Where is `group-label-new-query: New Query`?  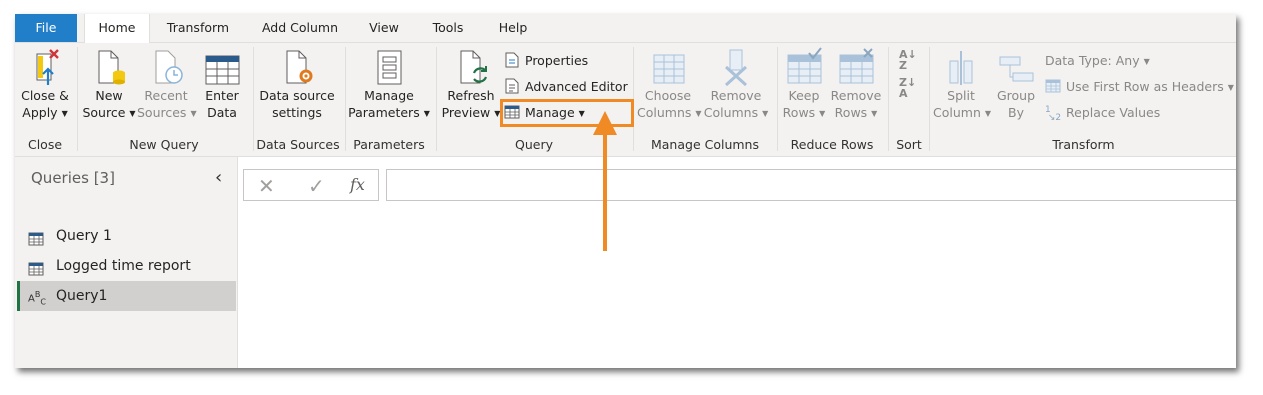 group-label-new-query: New Query is located at coordinates (164, 144).